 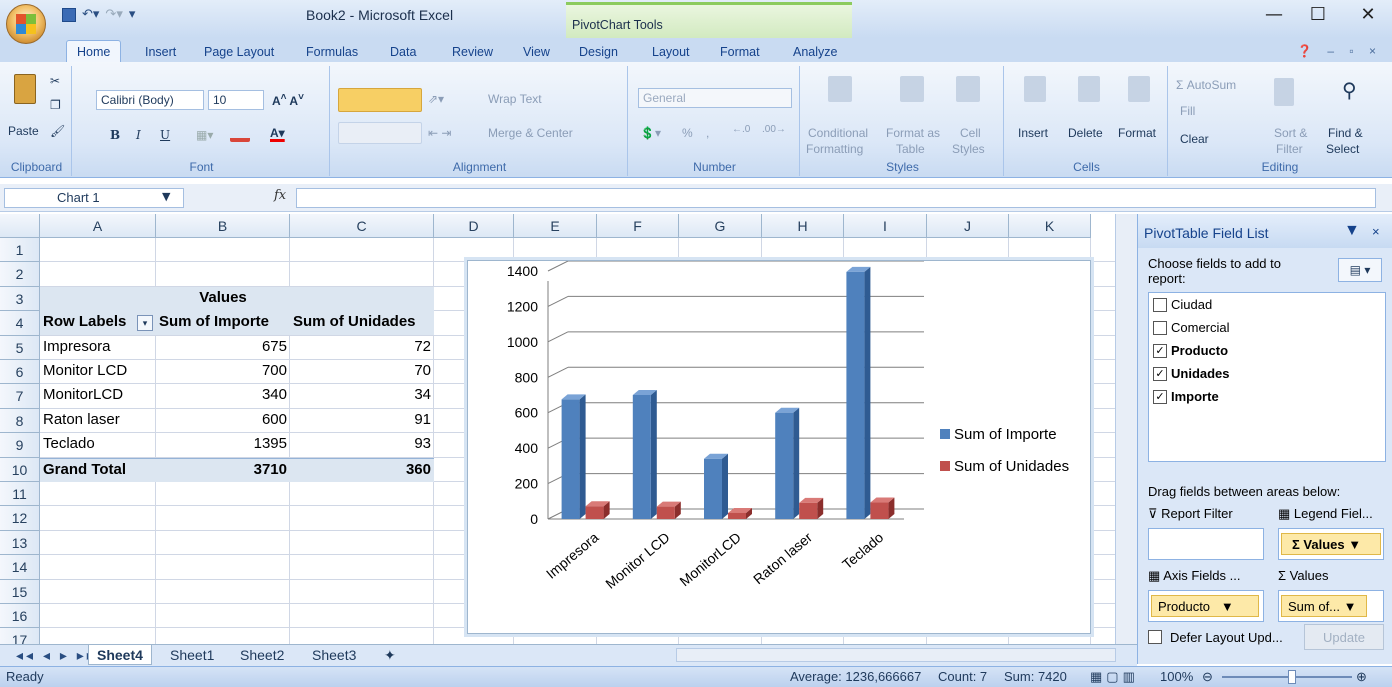 I want to click on tab-formulas: Formulas, so click(x=332, y=52).